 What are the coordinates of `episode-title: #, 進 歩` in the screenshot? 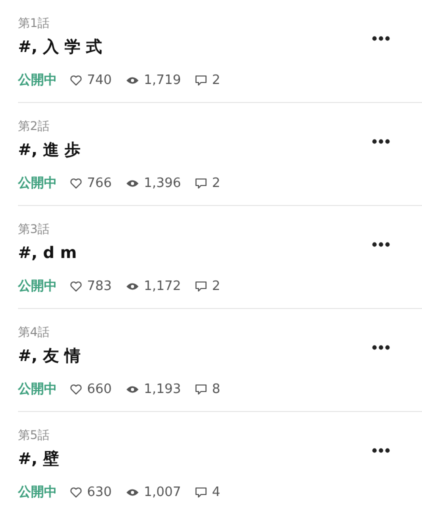 It's located at (126, 150).